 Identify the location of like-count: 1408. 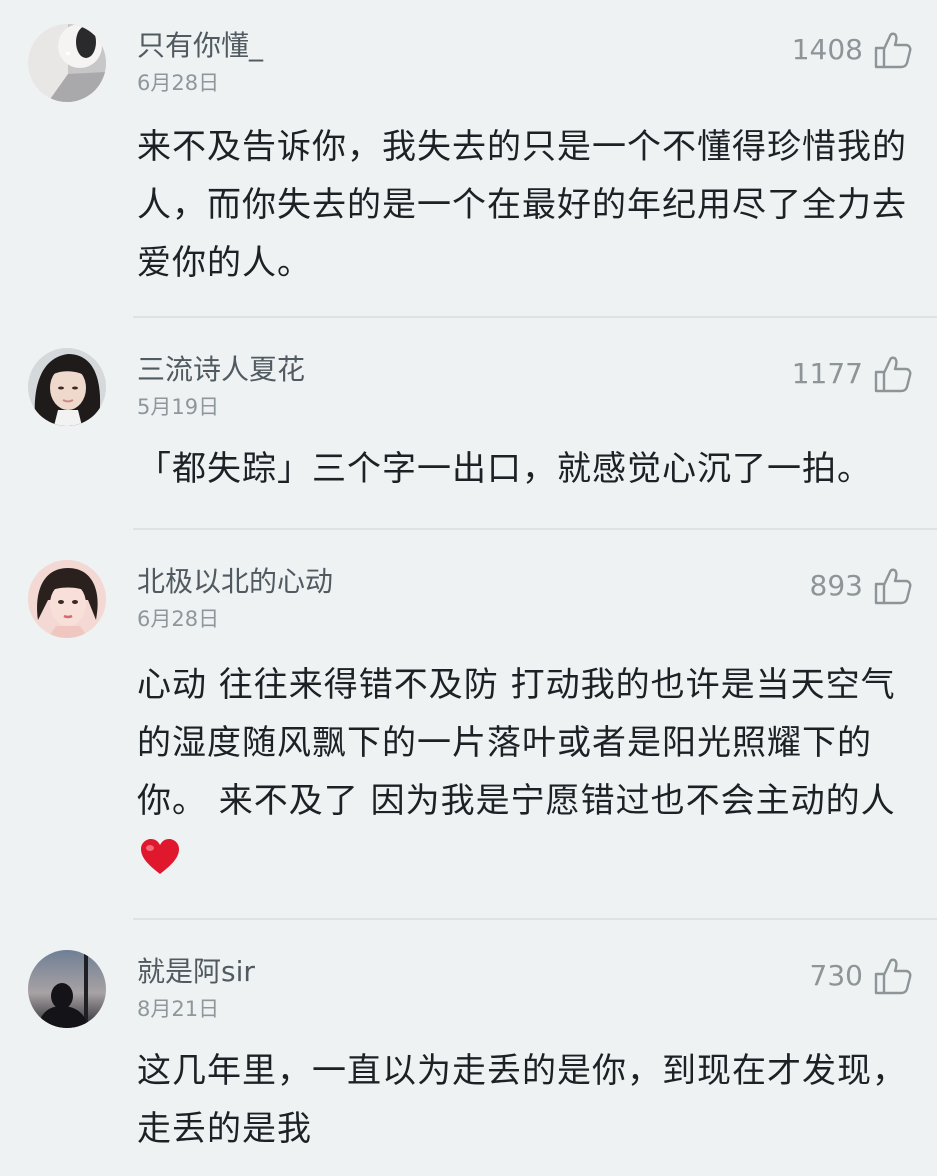
(827, 49).